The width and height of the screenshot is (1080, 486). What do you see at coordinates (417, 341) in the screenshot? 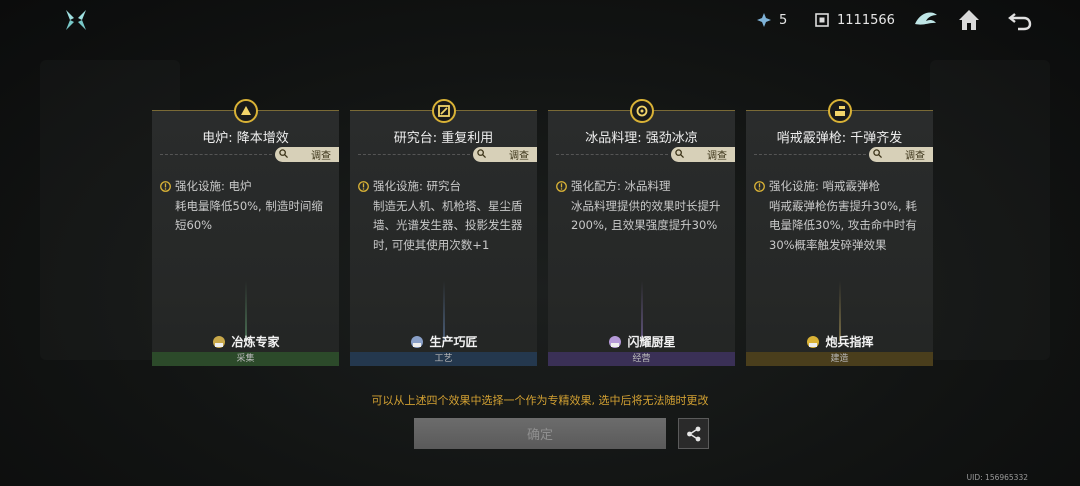
I see `craftsman-role-icon` at bounding box center [417, 341].